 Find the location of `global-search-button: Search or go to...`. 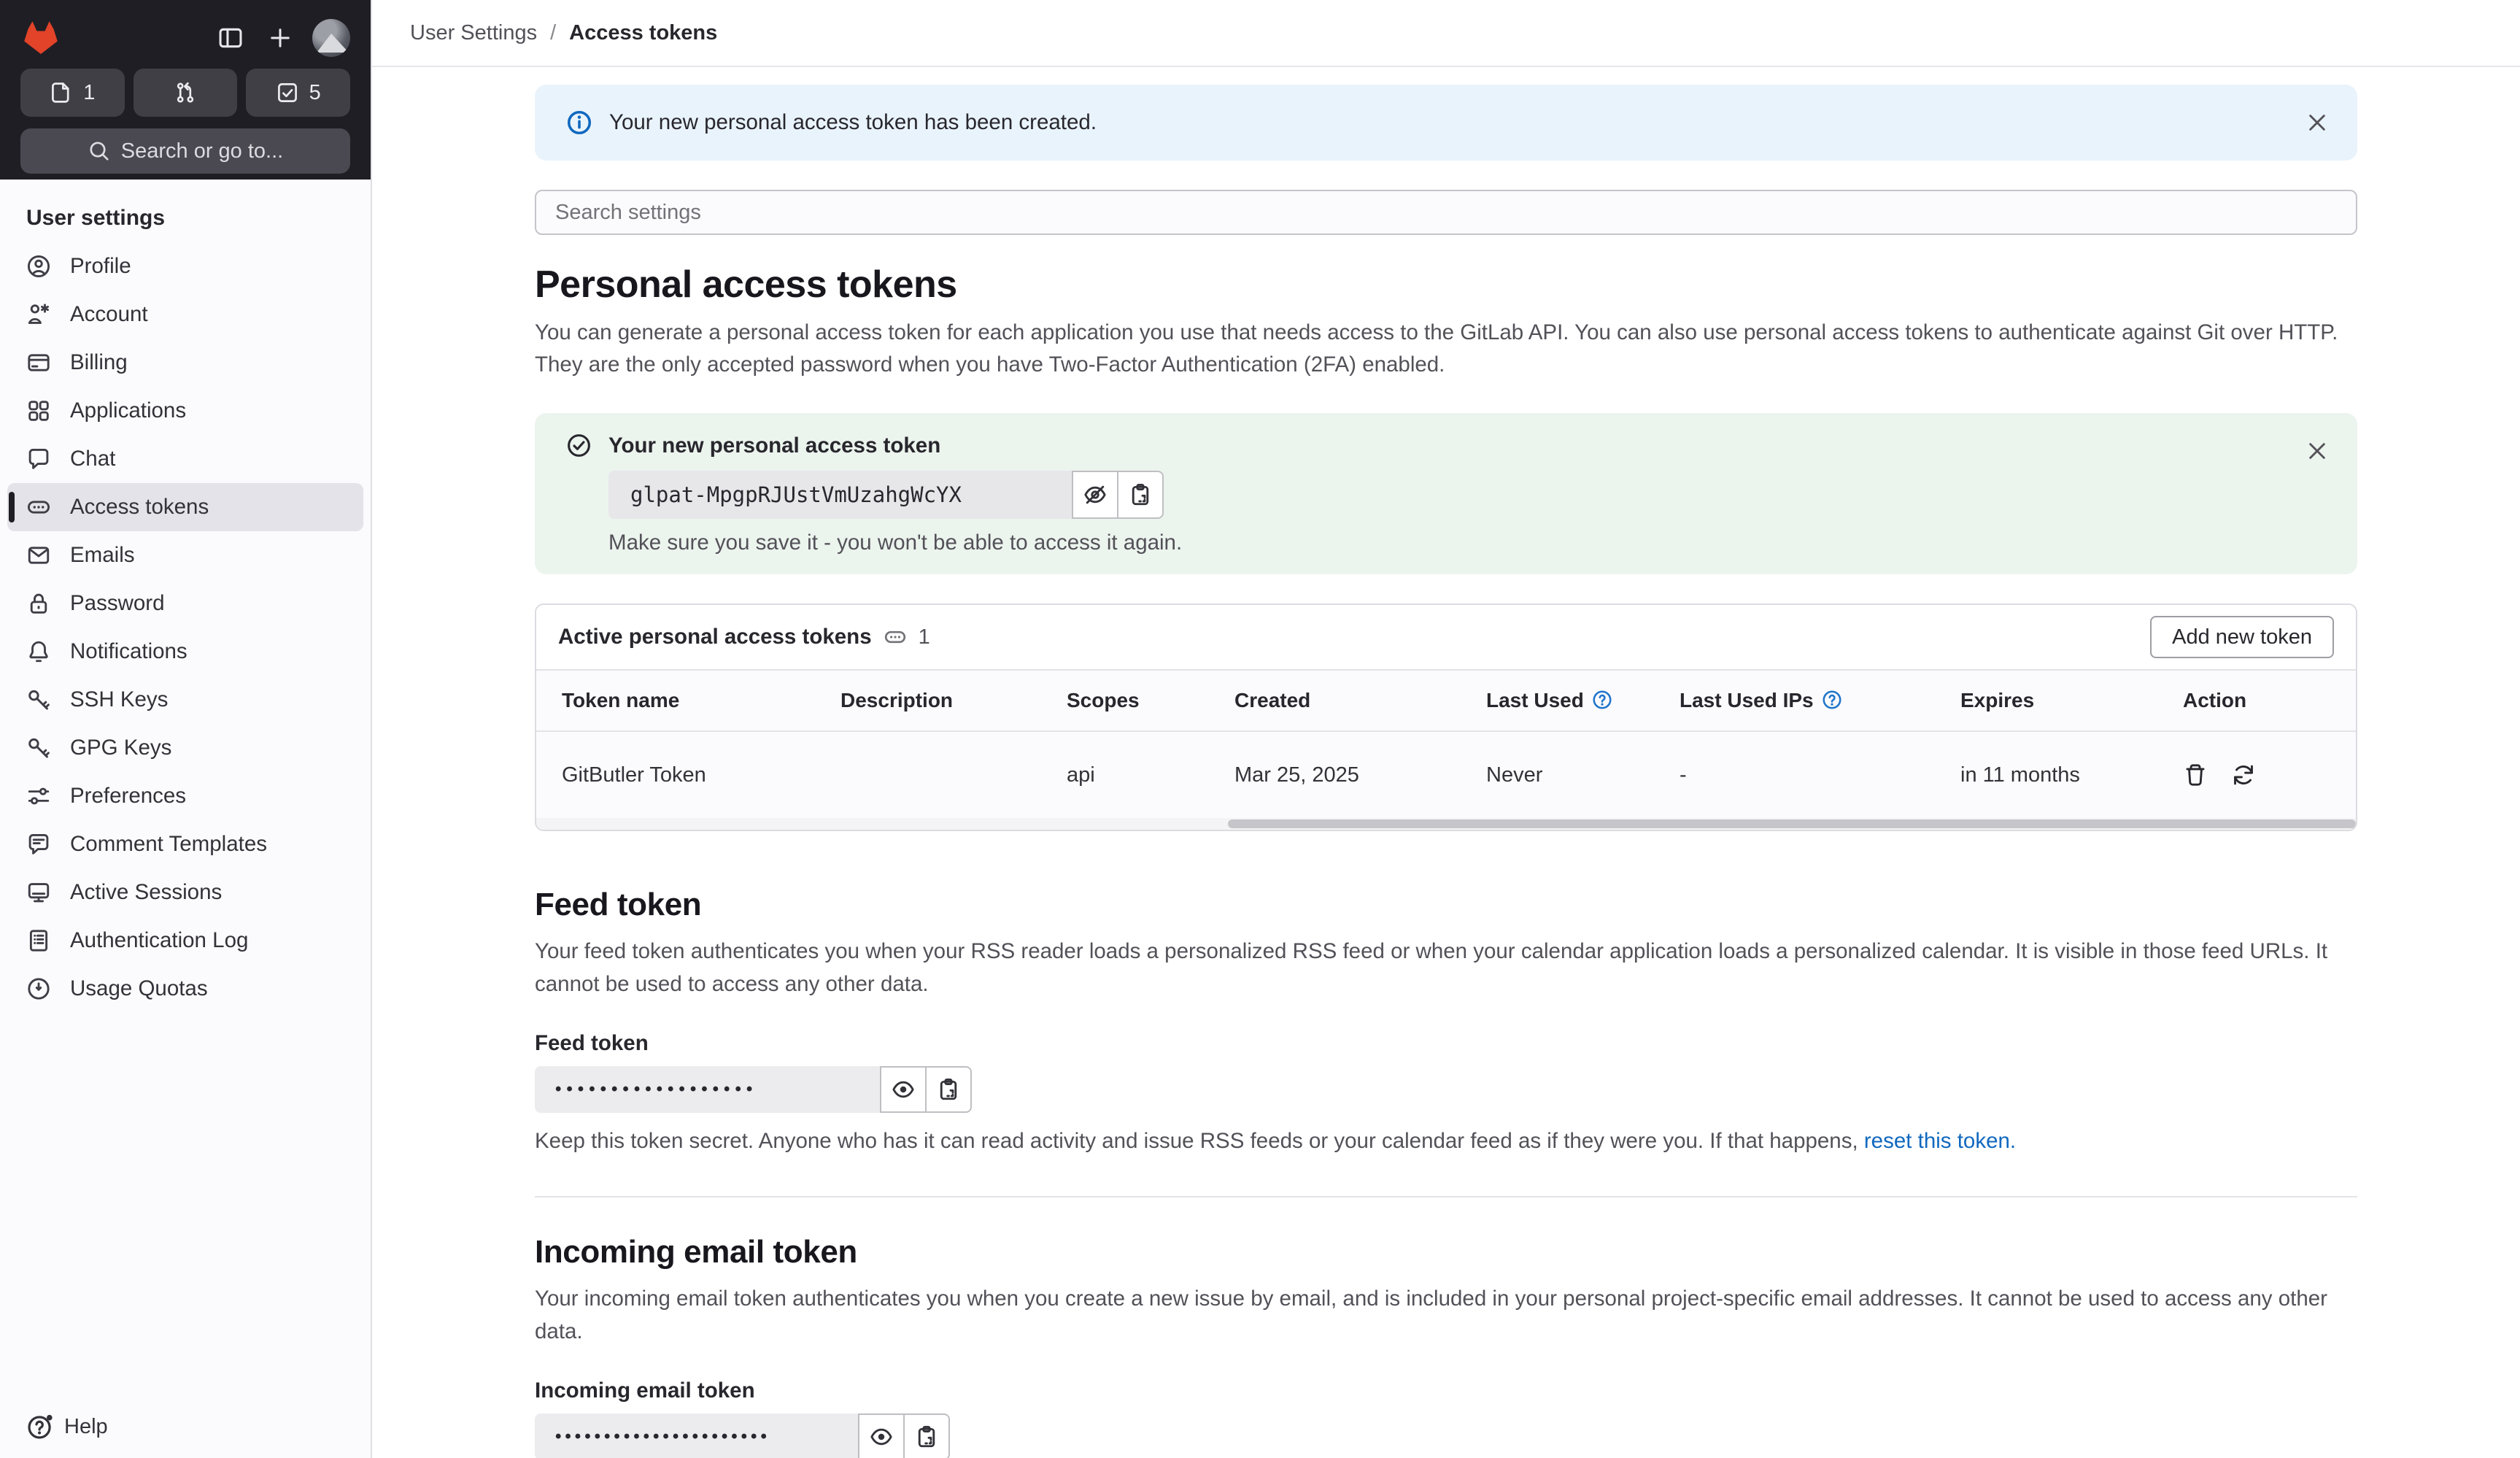

global-search-button: Search or go to... is located at coordinates (185, 151).